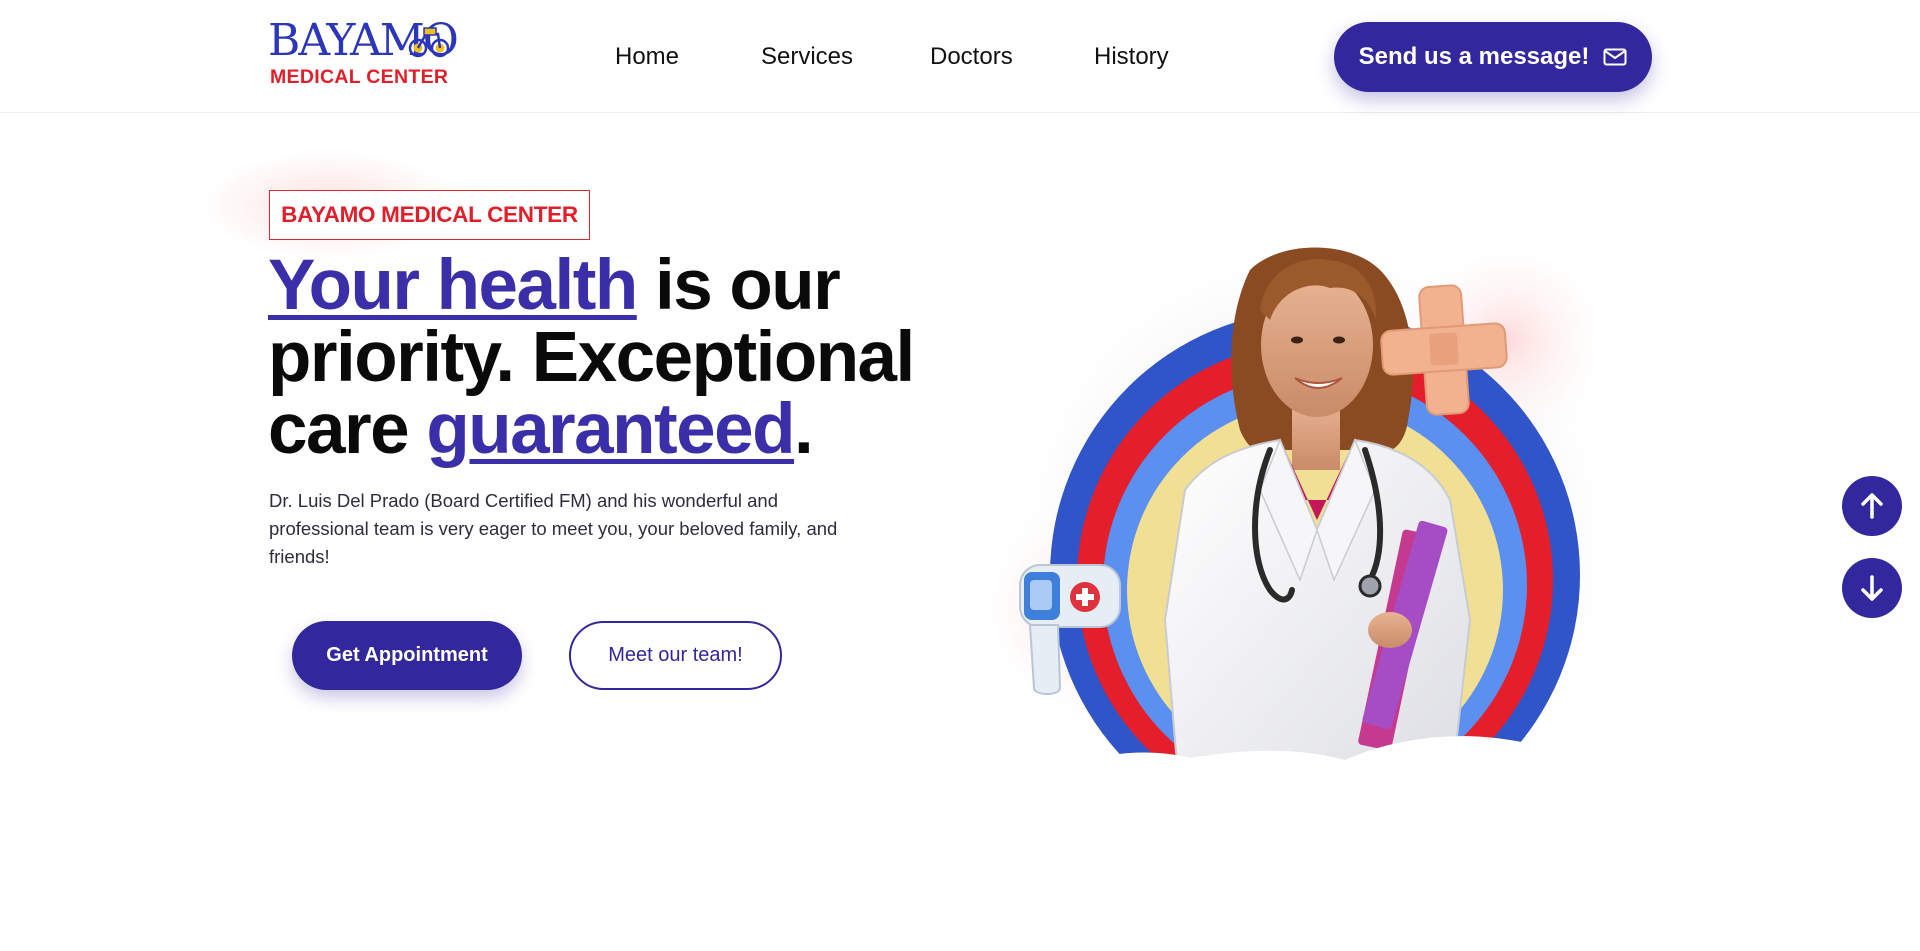  What do you see at coordinates (804, 429) in the screenshot?
I see `headline-text-2: .` at bounding box center [804, 429].